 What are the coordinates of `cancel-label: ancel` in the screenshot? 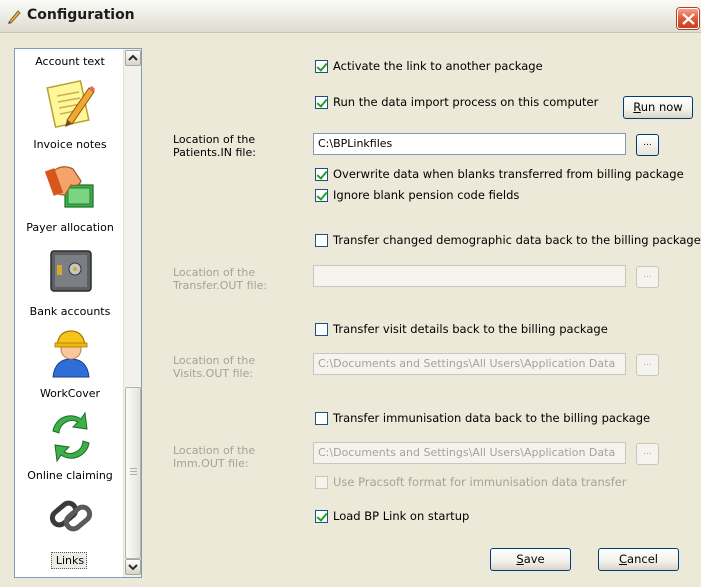 It's located at (642, 559).